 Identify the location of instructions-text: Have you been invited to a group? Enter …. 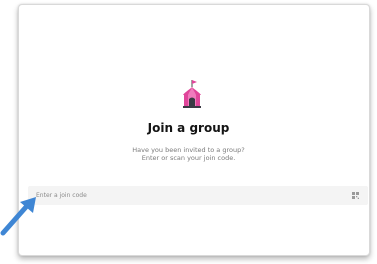
(188, 154).